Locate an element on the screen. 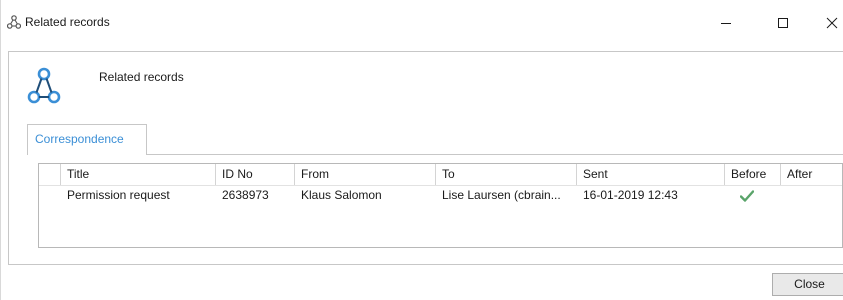  page-title: Related records is located at coordinates (141, 77).